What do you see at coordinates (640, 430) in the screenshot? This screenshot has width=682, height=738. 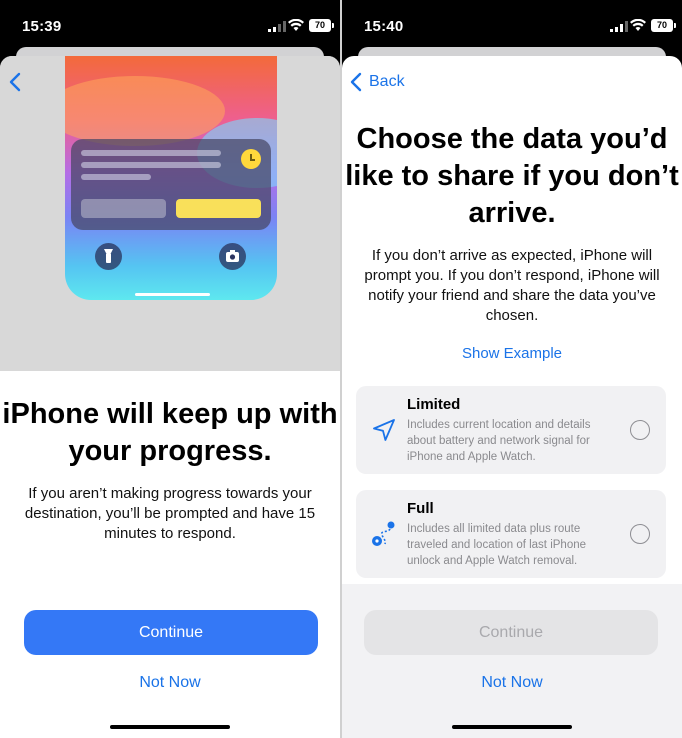 I see `radio-button-limited` at bounding box center [640, 430].